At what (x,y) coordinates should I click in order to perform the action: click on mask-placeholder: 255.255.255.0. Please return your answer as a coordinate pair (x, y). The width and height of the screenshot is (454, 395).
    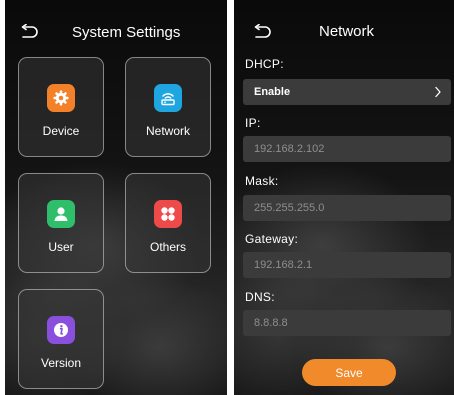
    Looking at the image, I should click on (289, 208).